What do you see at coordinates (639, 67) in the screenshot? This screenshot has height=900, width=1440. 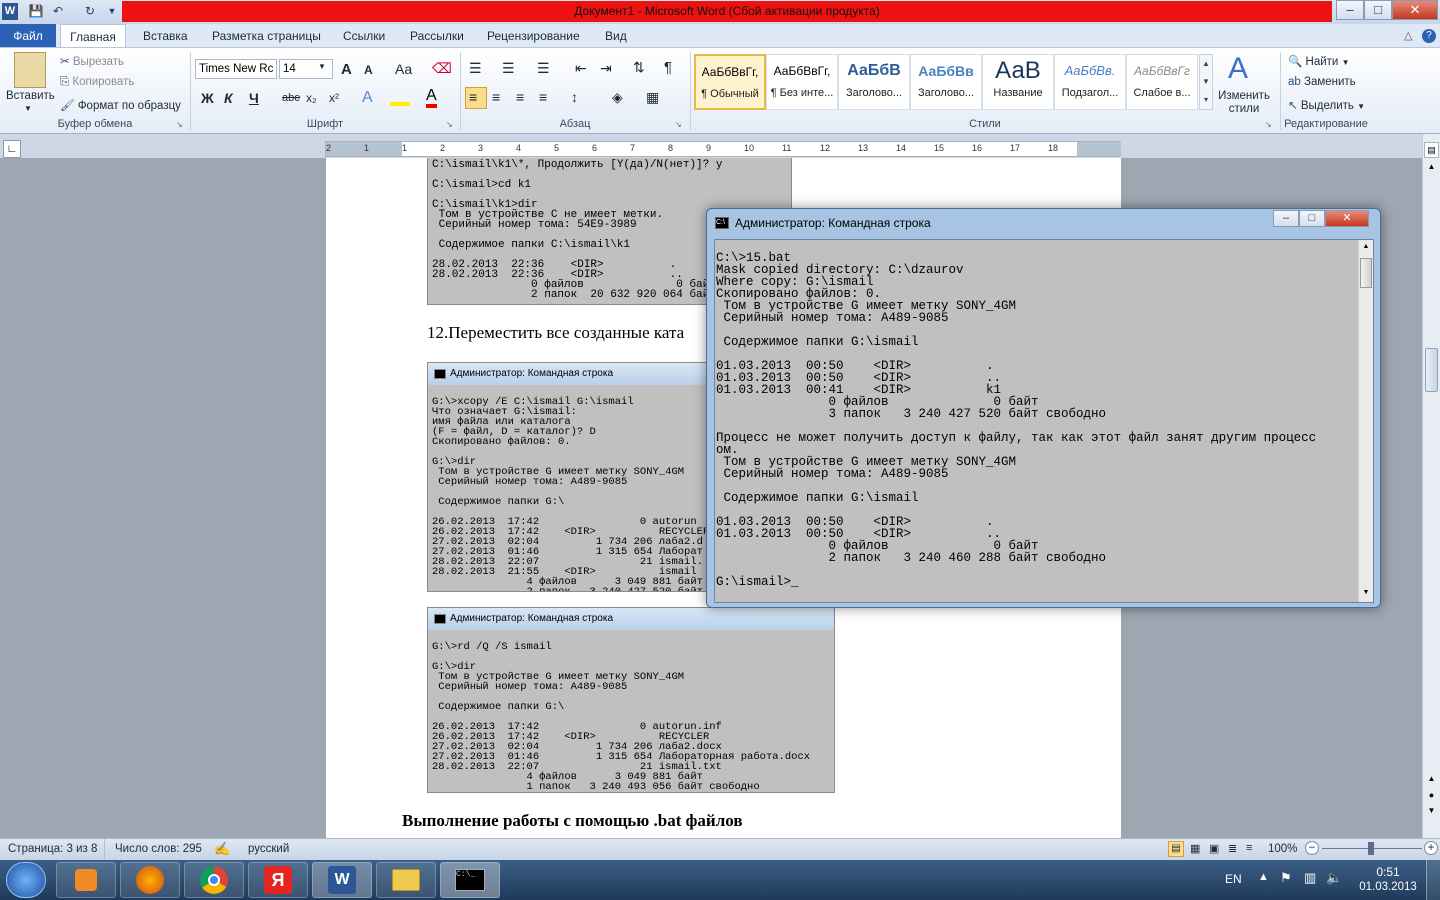 I see `sort-icon: ⇅` at bounding box center [639, 67].